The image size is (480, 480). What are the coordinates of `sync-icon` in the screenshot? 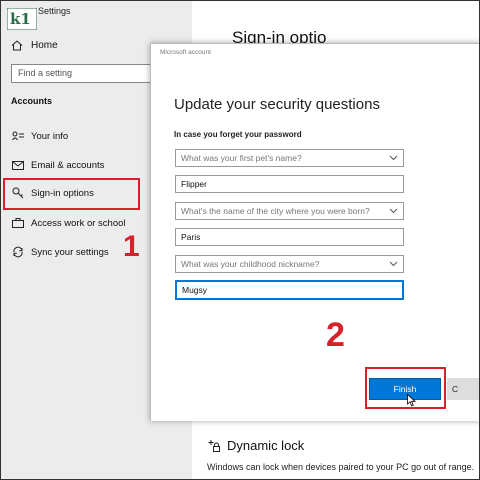 It's located at (18, 252).